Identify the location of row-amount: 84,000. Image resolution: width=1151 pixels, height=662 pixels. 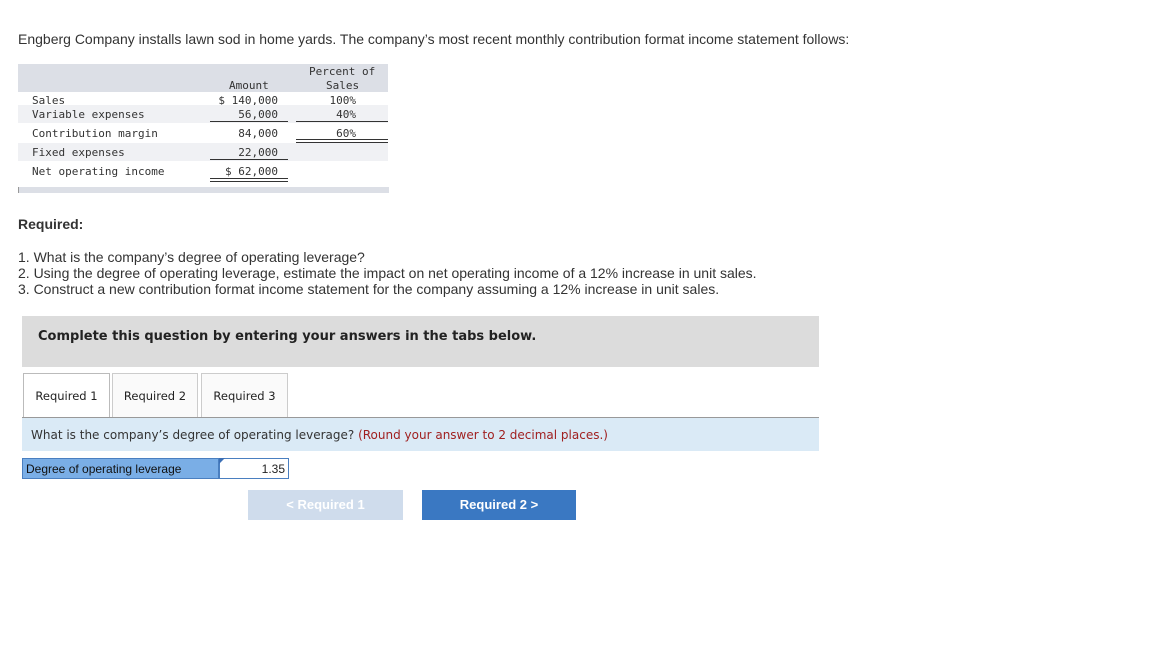
(258, 133).